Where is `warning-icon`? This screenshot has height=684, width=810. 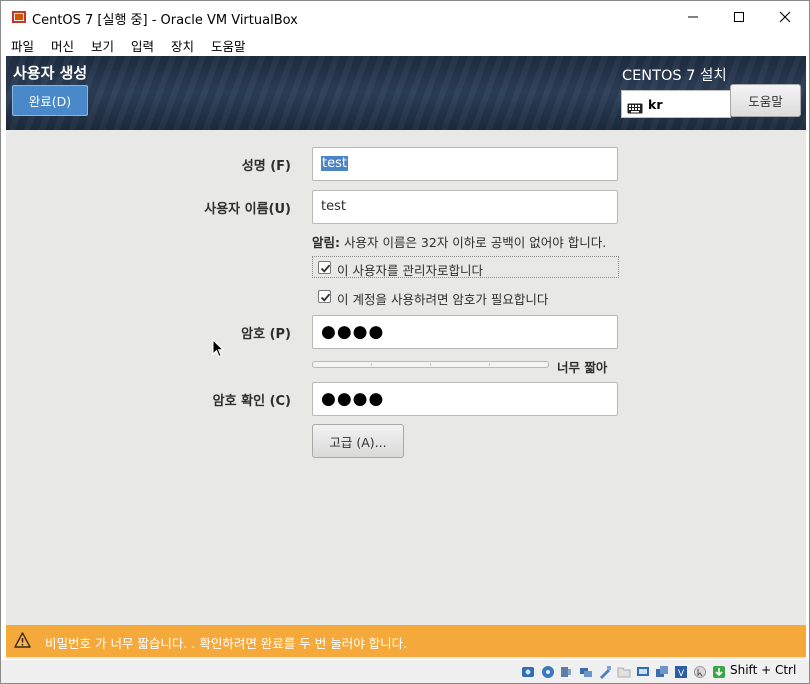
warning-icon is located at coordinates (22, 642).